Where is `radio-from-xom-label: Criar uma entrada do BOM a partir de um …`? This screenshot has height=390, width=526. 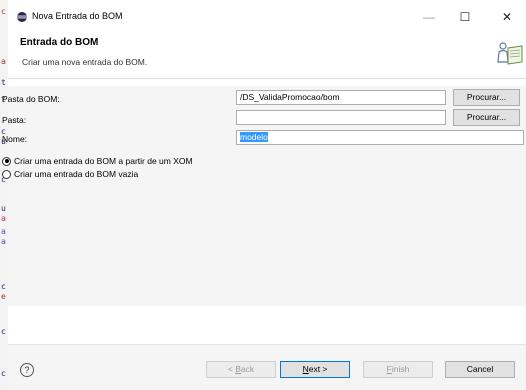 radio-from-xom-label: Criar uma entrada do BOM a partir de um … is located at coordinates (103, 161).